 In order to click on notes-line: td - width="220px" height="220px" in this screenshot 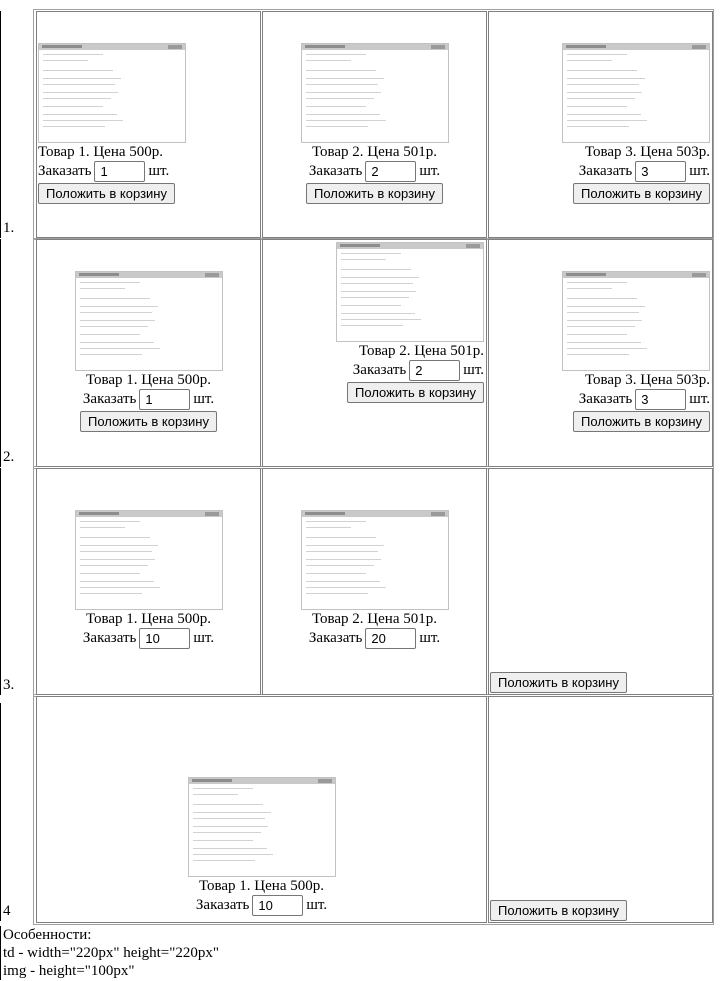, I will do `click(111, 953)`.